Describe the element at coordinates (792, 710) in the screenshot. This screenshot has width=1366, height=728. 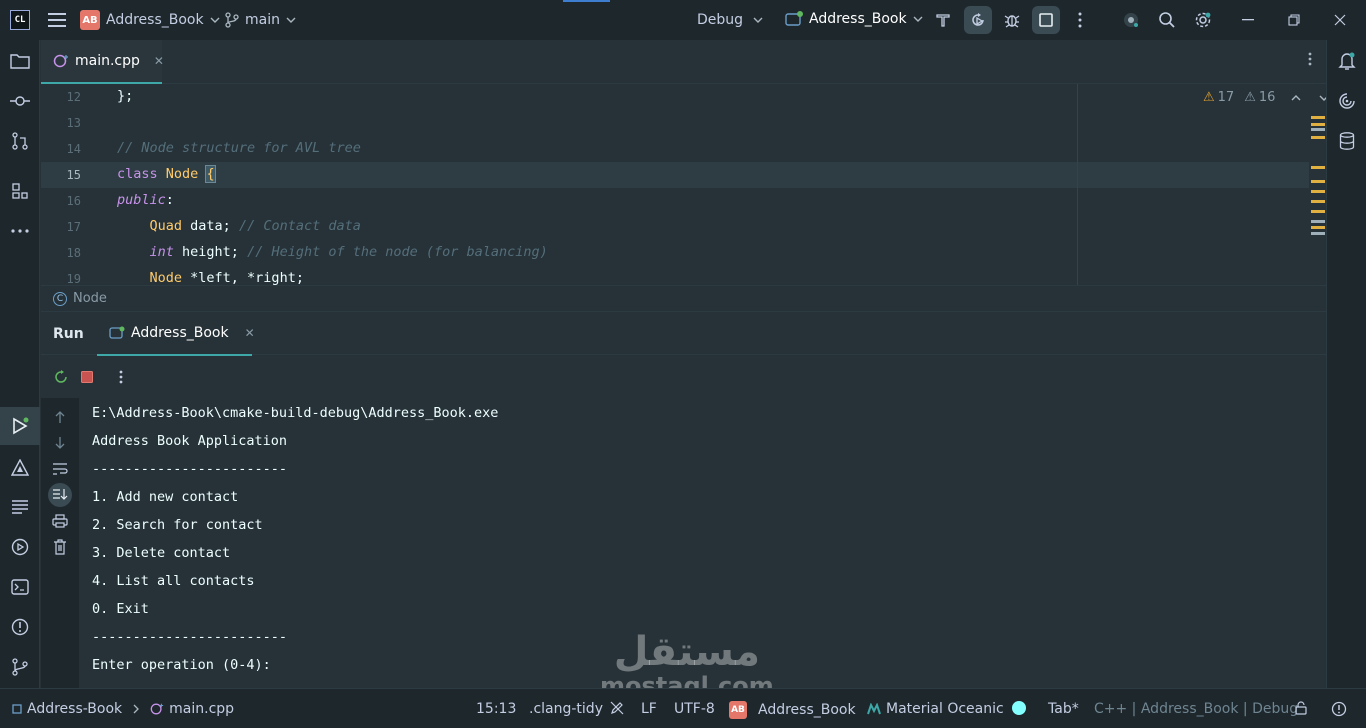
I see `project-context-switcher: AB Address_Book` at that location.